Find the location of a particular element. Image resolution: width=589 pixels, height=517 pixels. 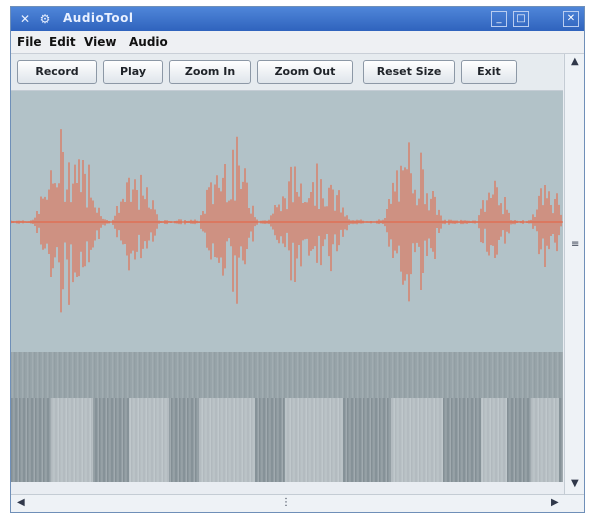

menu-audio: Audio is located at coordinates (148, 42).